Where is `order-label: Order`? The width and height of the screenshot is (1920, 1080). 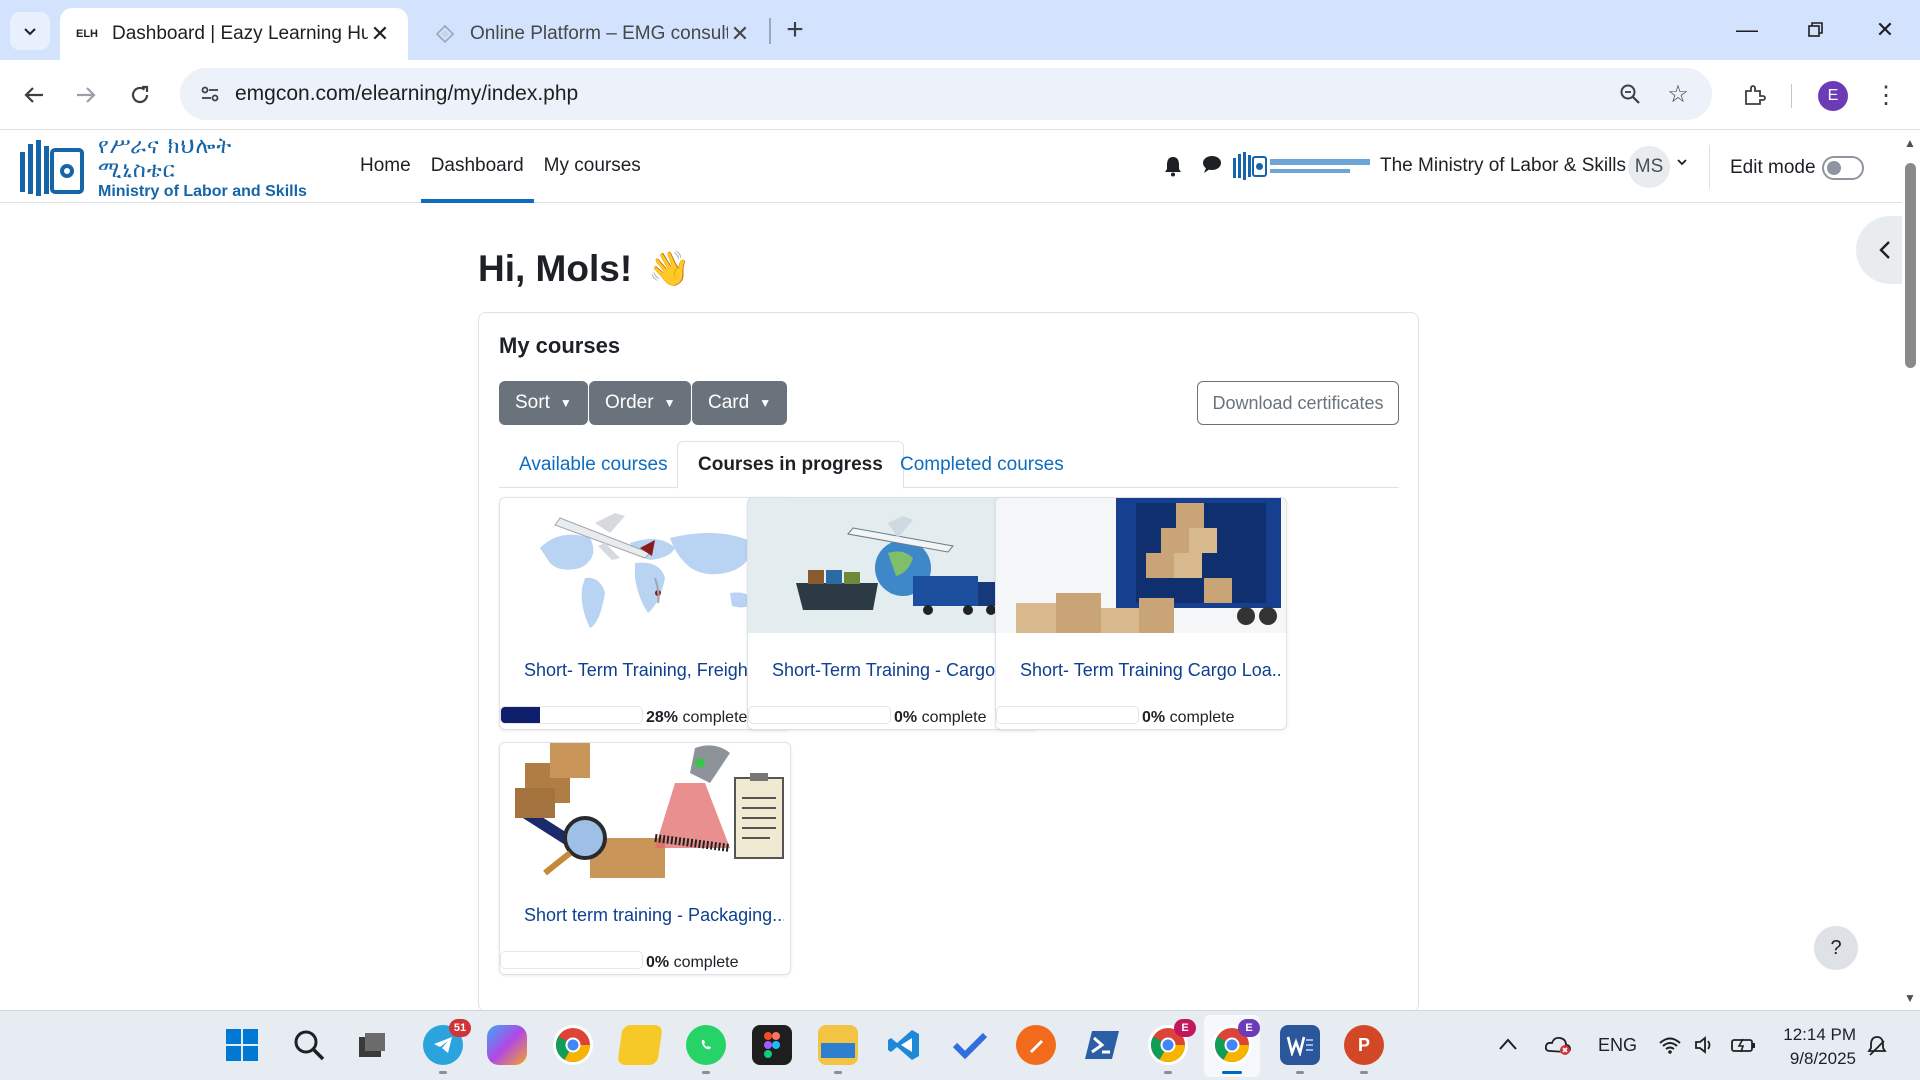
order-label: Order is located at coordinates (629, 402).